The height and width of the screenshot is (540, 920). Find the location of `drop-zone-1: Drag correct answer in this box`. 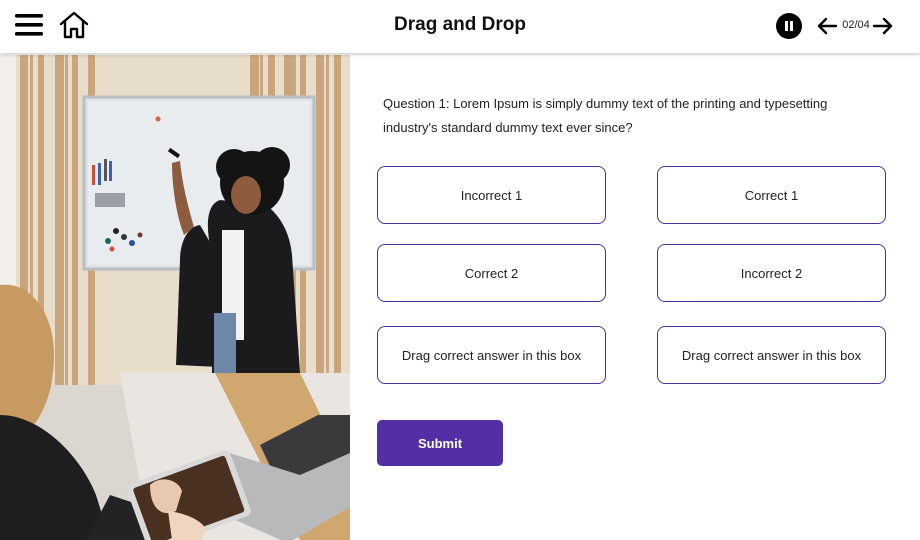

drop-zone-1: Drag correct answer in this box is located at coordinates (491, 355).